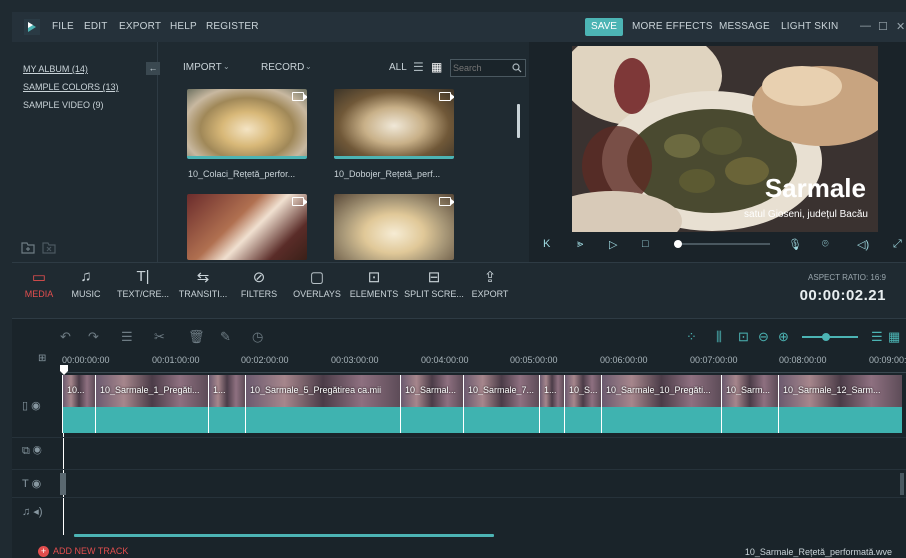 This screenshot has height=558, width=906. What do you see at coordinates (64, 370) in the screenshot?
I see `playhead-marker` at bounding box center [64, 370].